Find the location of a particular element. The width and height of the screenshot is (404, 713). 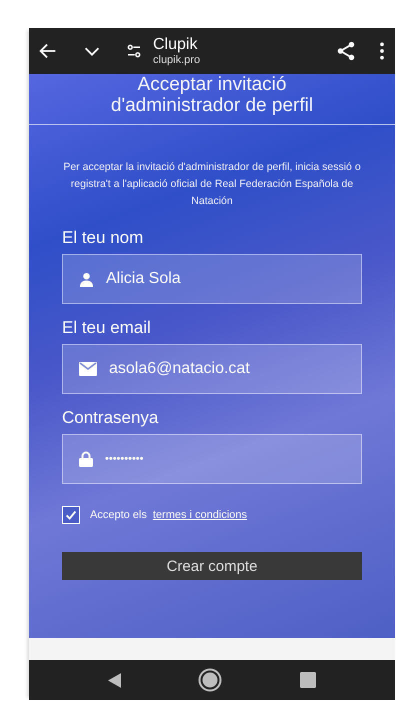

more-menu-icon is located at coordinates (382, 51).